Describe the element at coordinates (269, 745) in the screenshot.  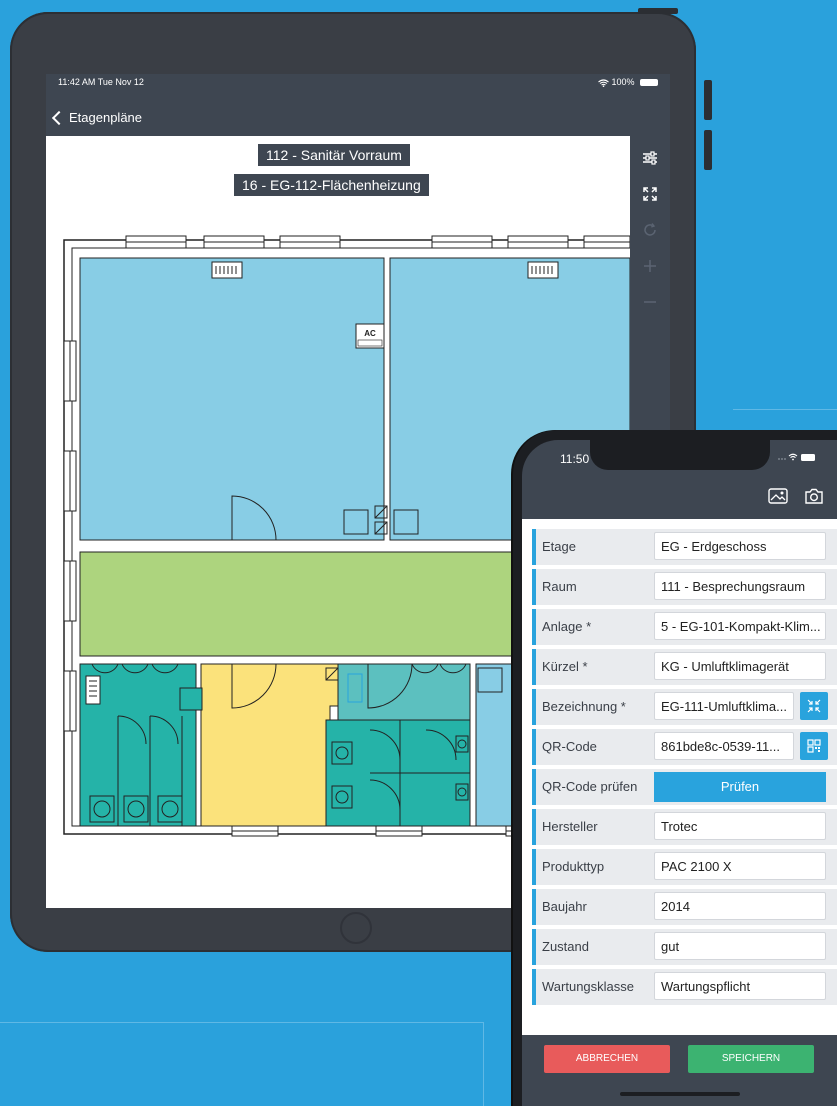
I see `room-yellow` at that location.